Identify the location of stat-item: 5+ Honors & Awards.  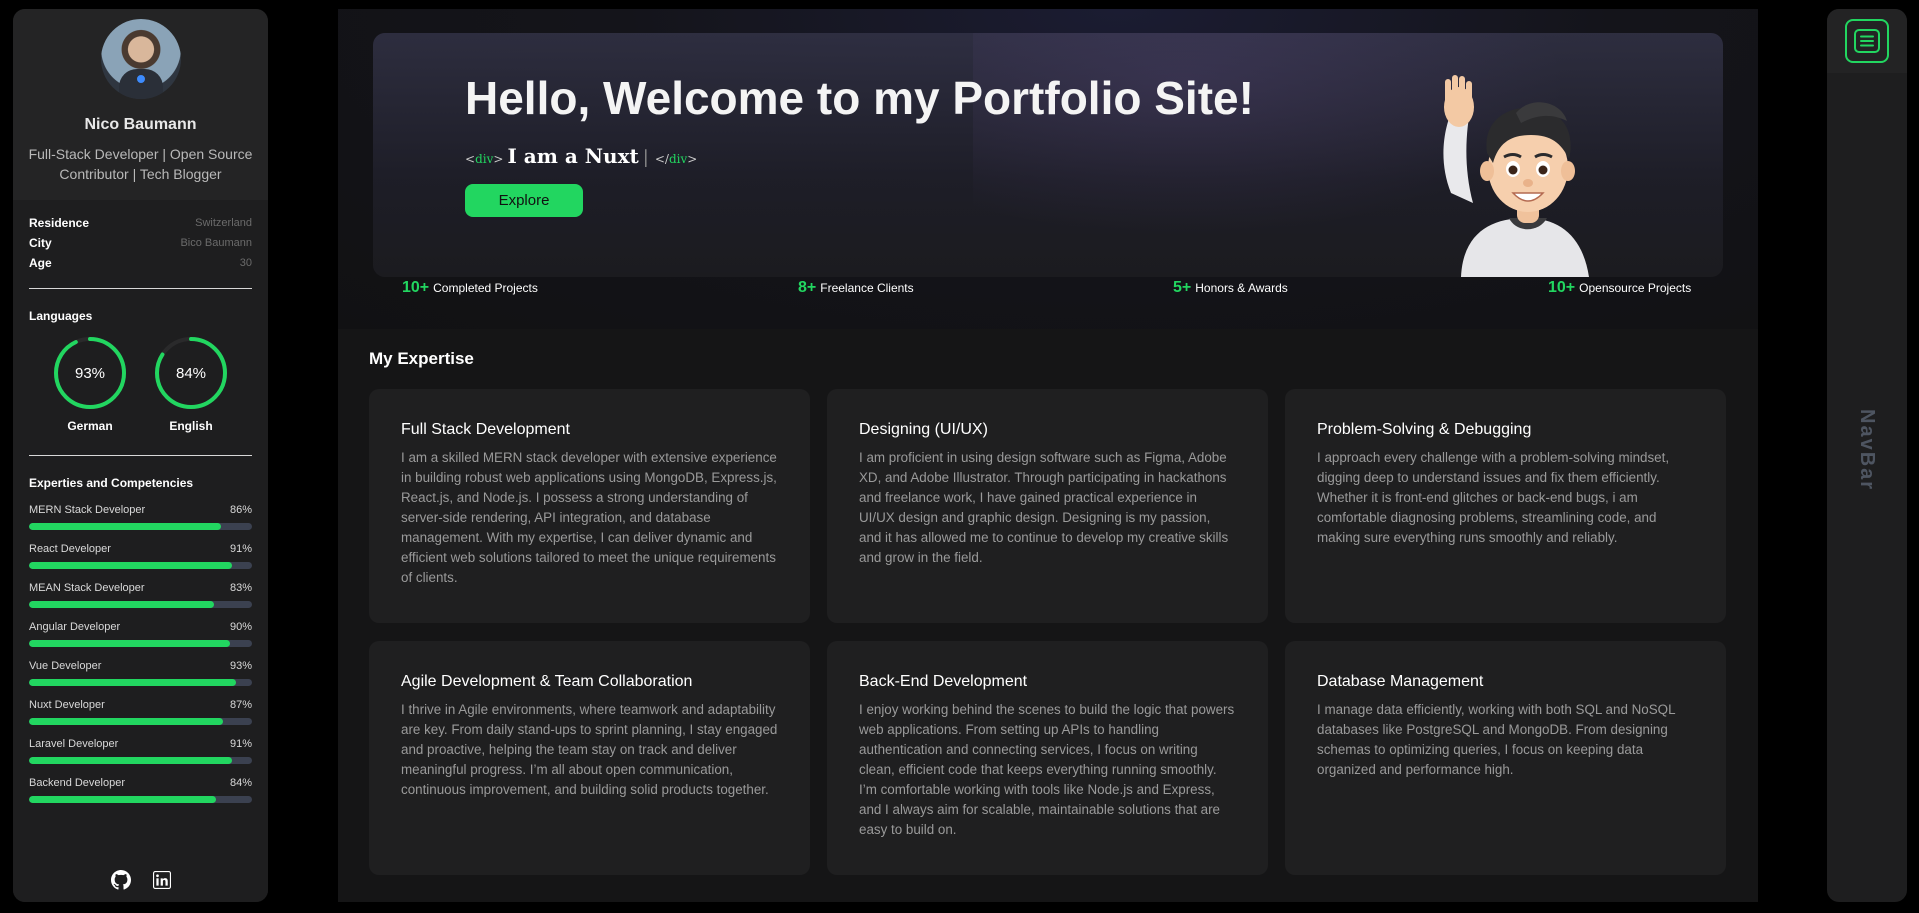
(1230, 288).